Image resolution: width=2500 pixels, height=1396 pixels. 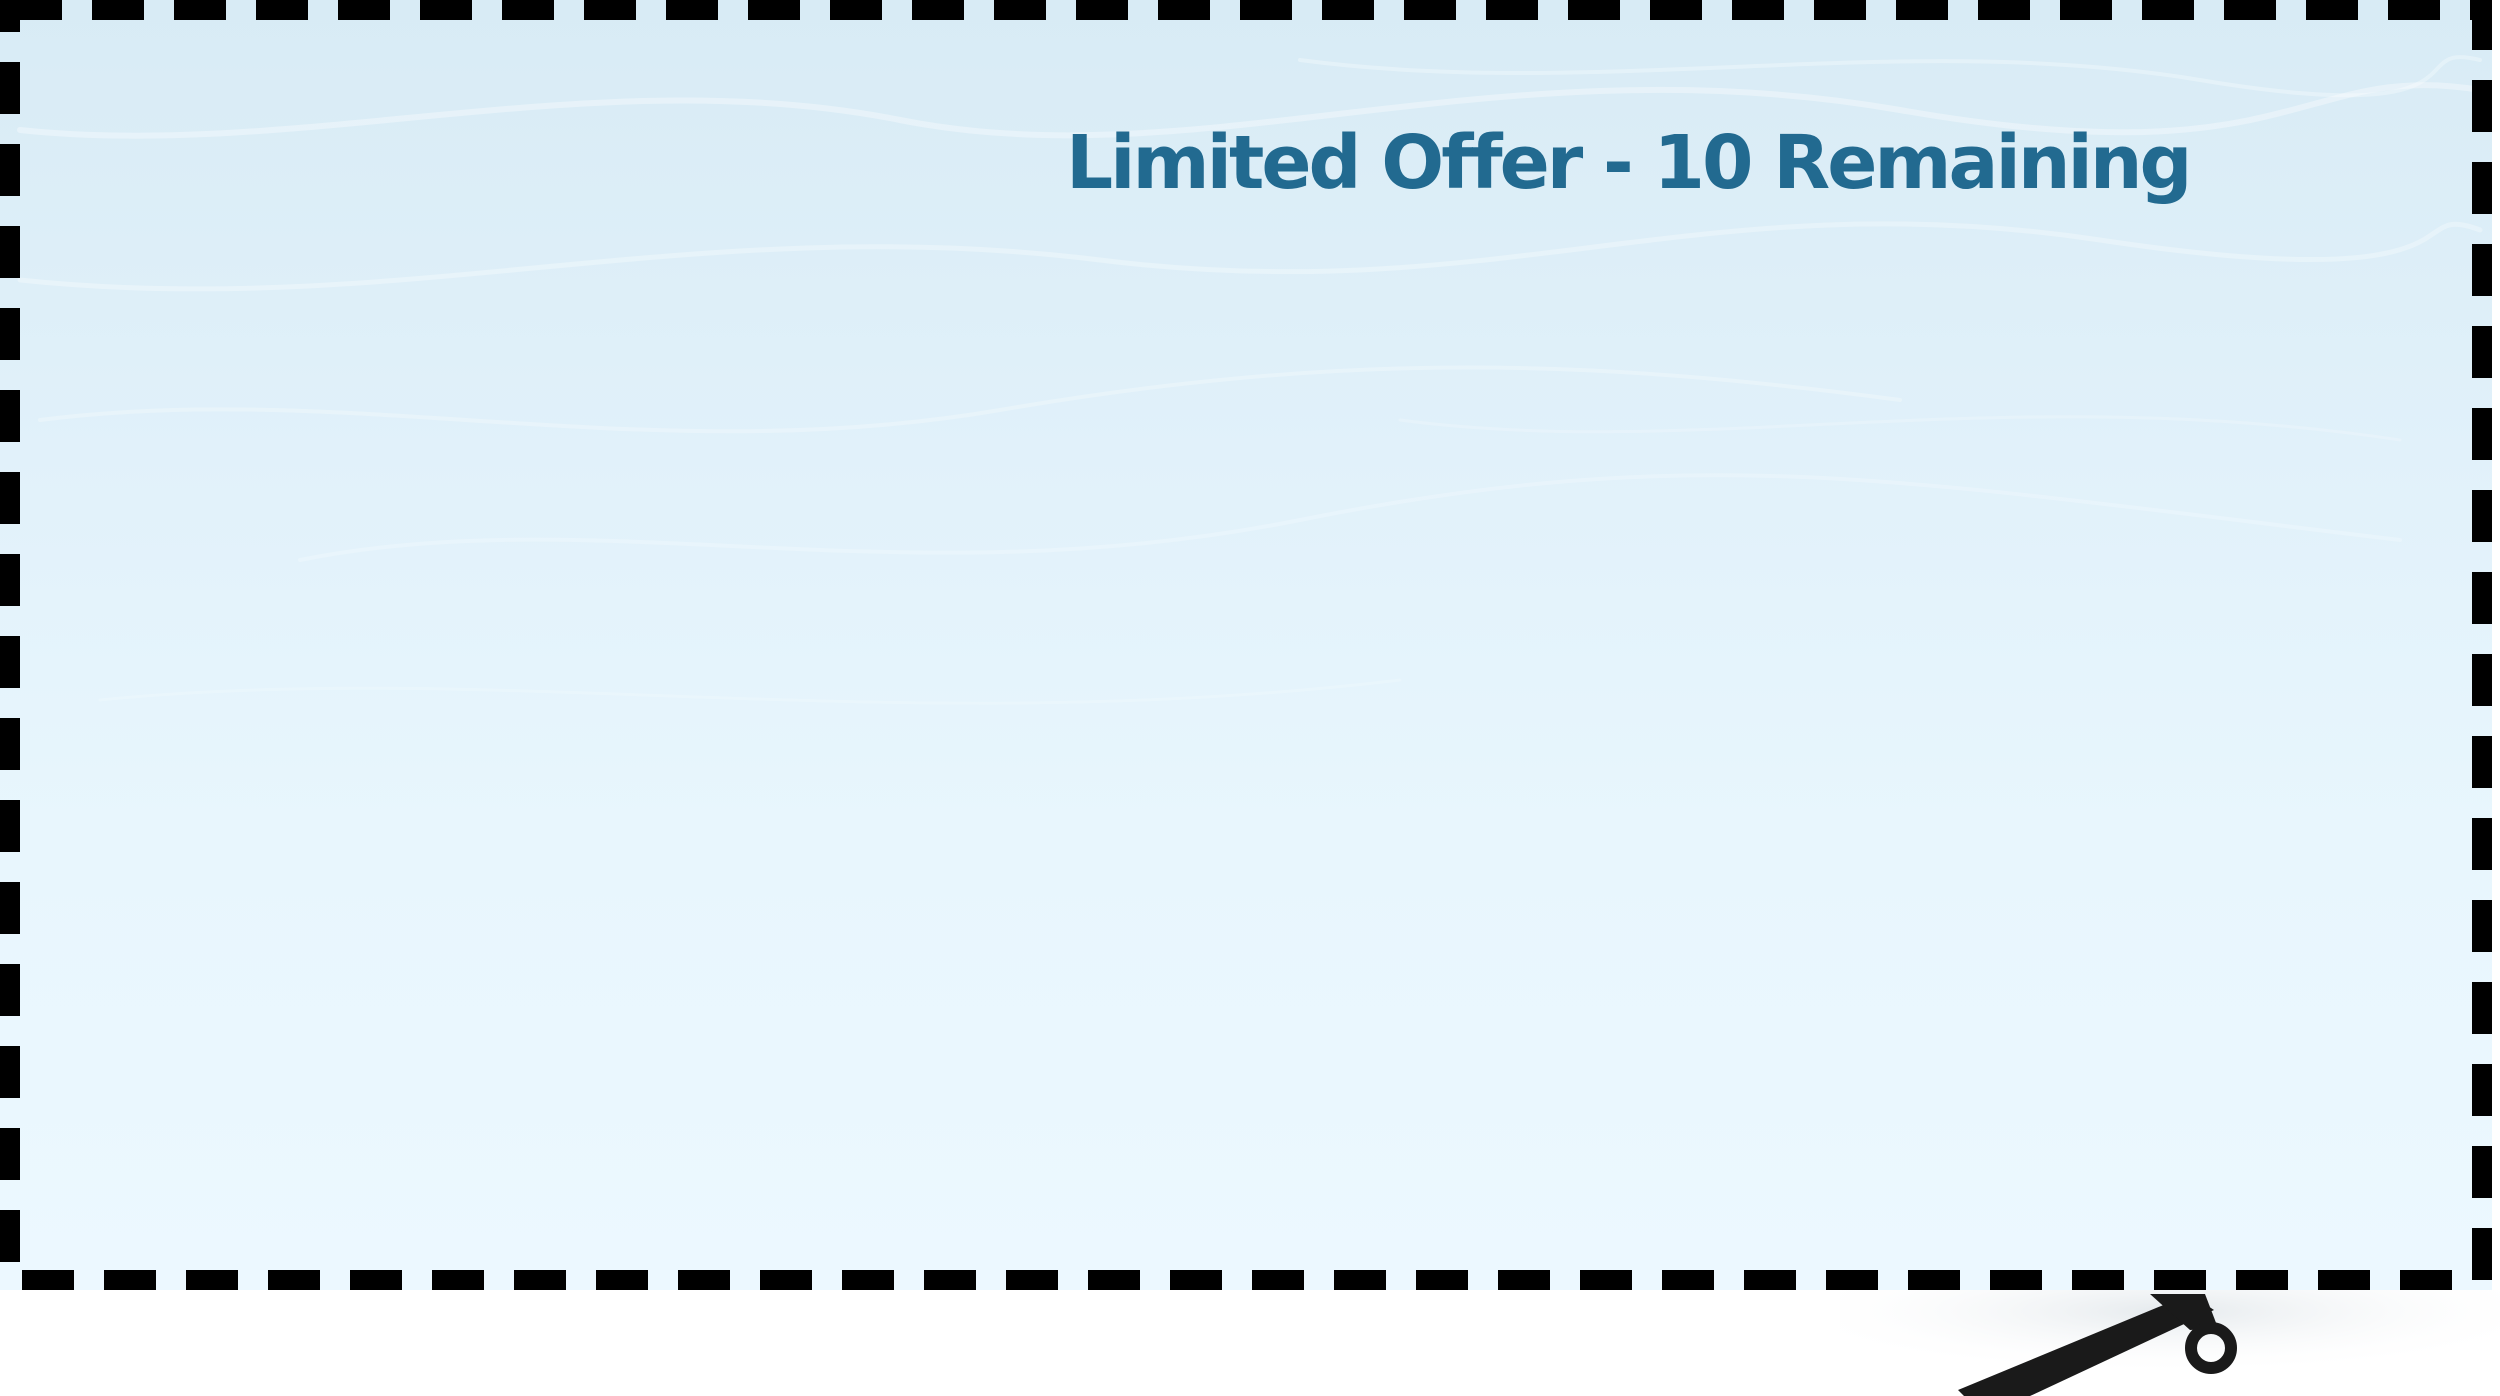 What do you see at coordinates (1629, 163) in the screenshot?
I see `offer-title: Limited Offer - 10 Remaining` at bounding box center [1629, 163].